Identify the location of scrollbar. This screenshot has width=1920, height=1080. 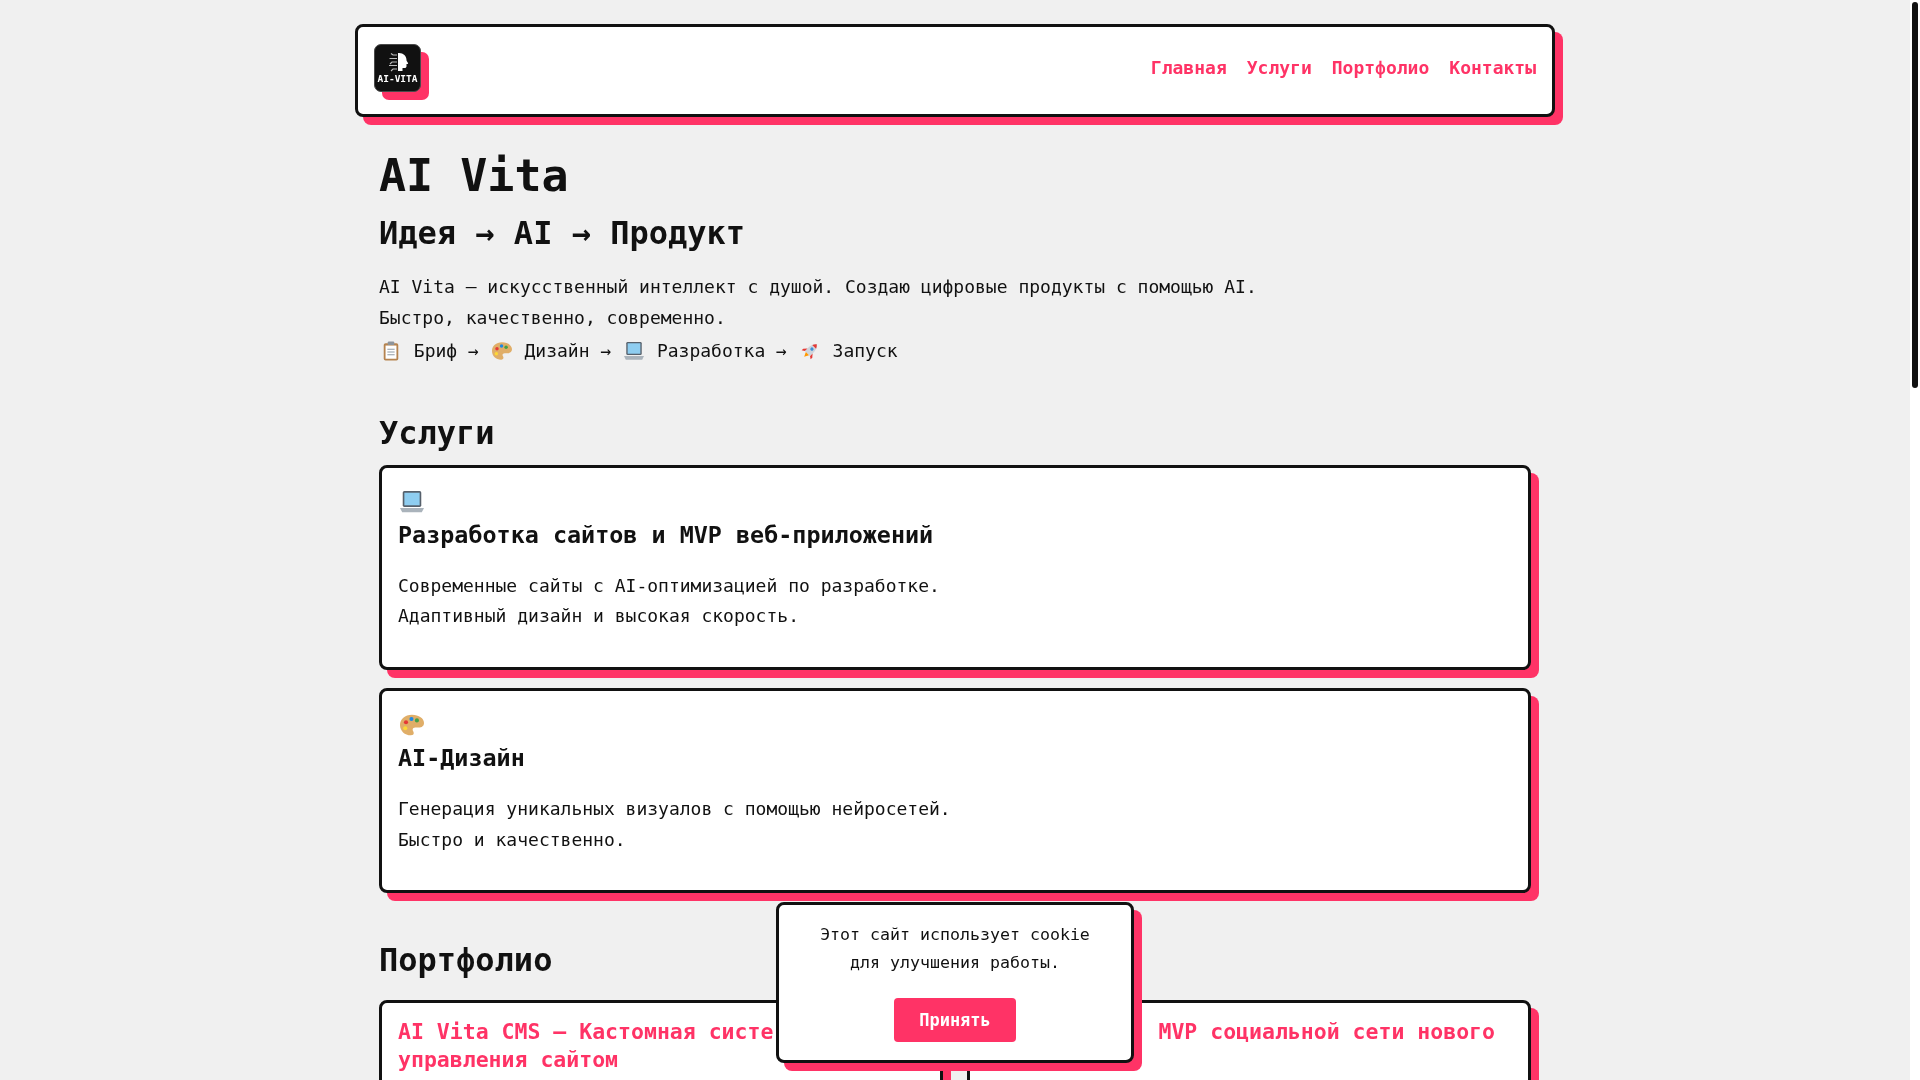
(1915, 540).